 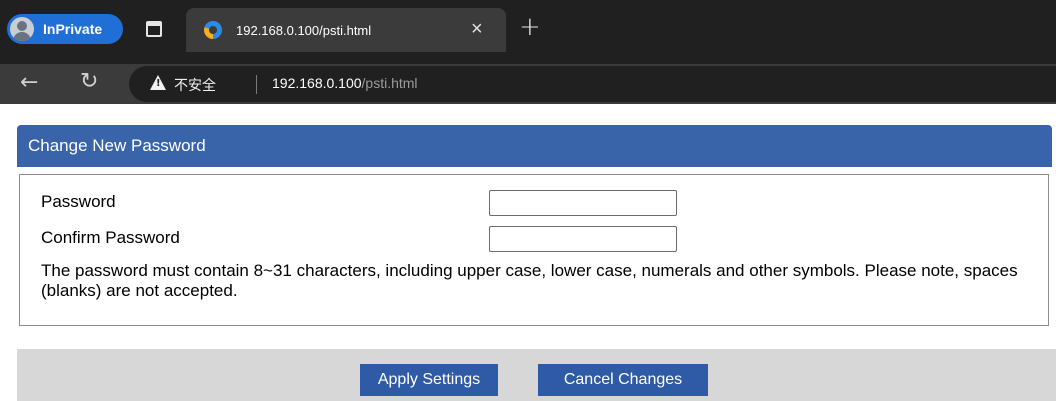 I want to click on confirm-password-input, so click(x=583, y=239).